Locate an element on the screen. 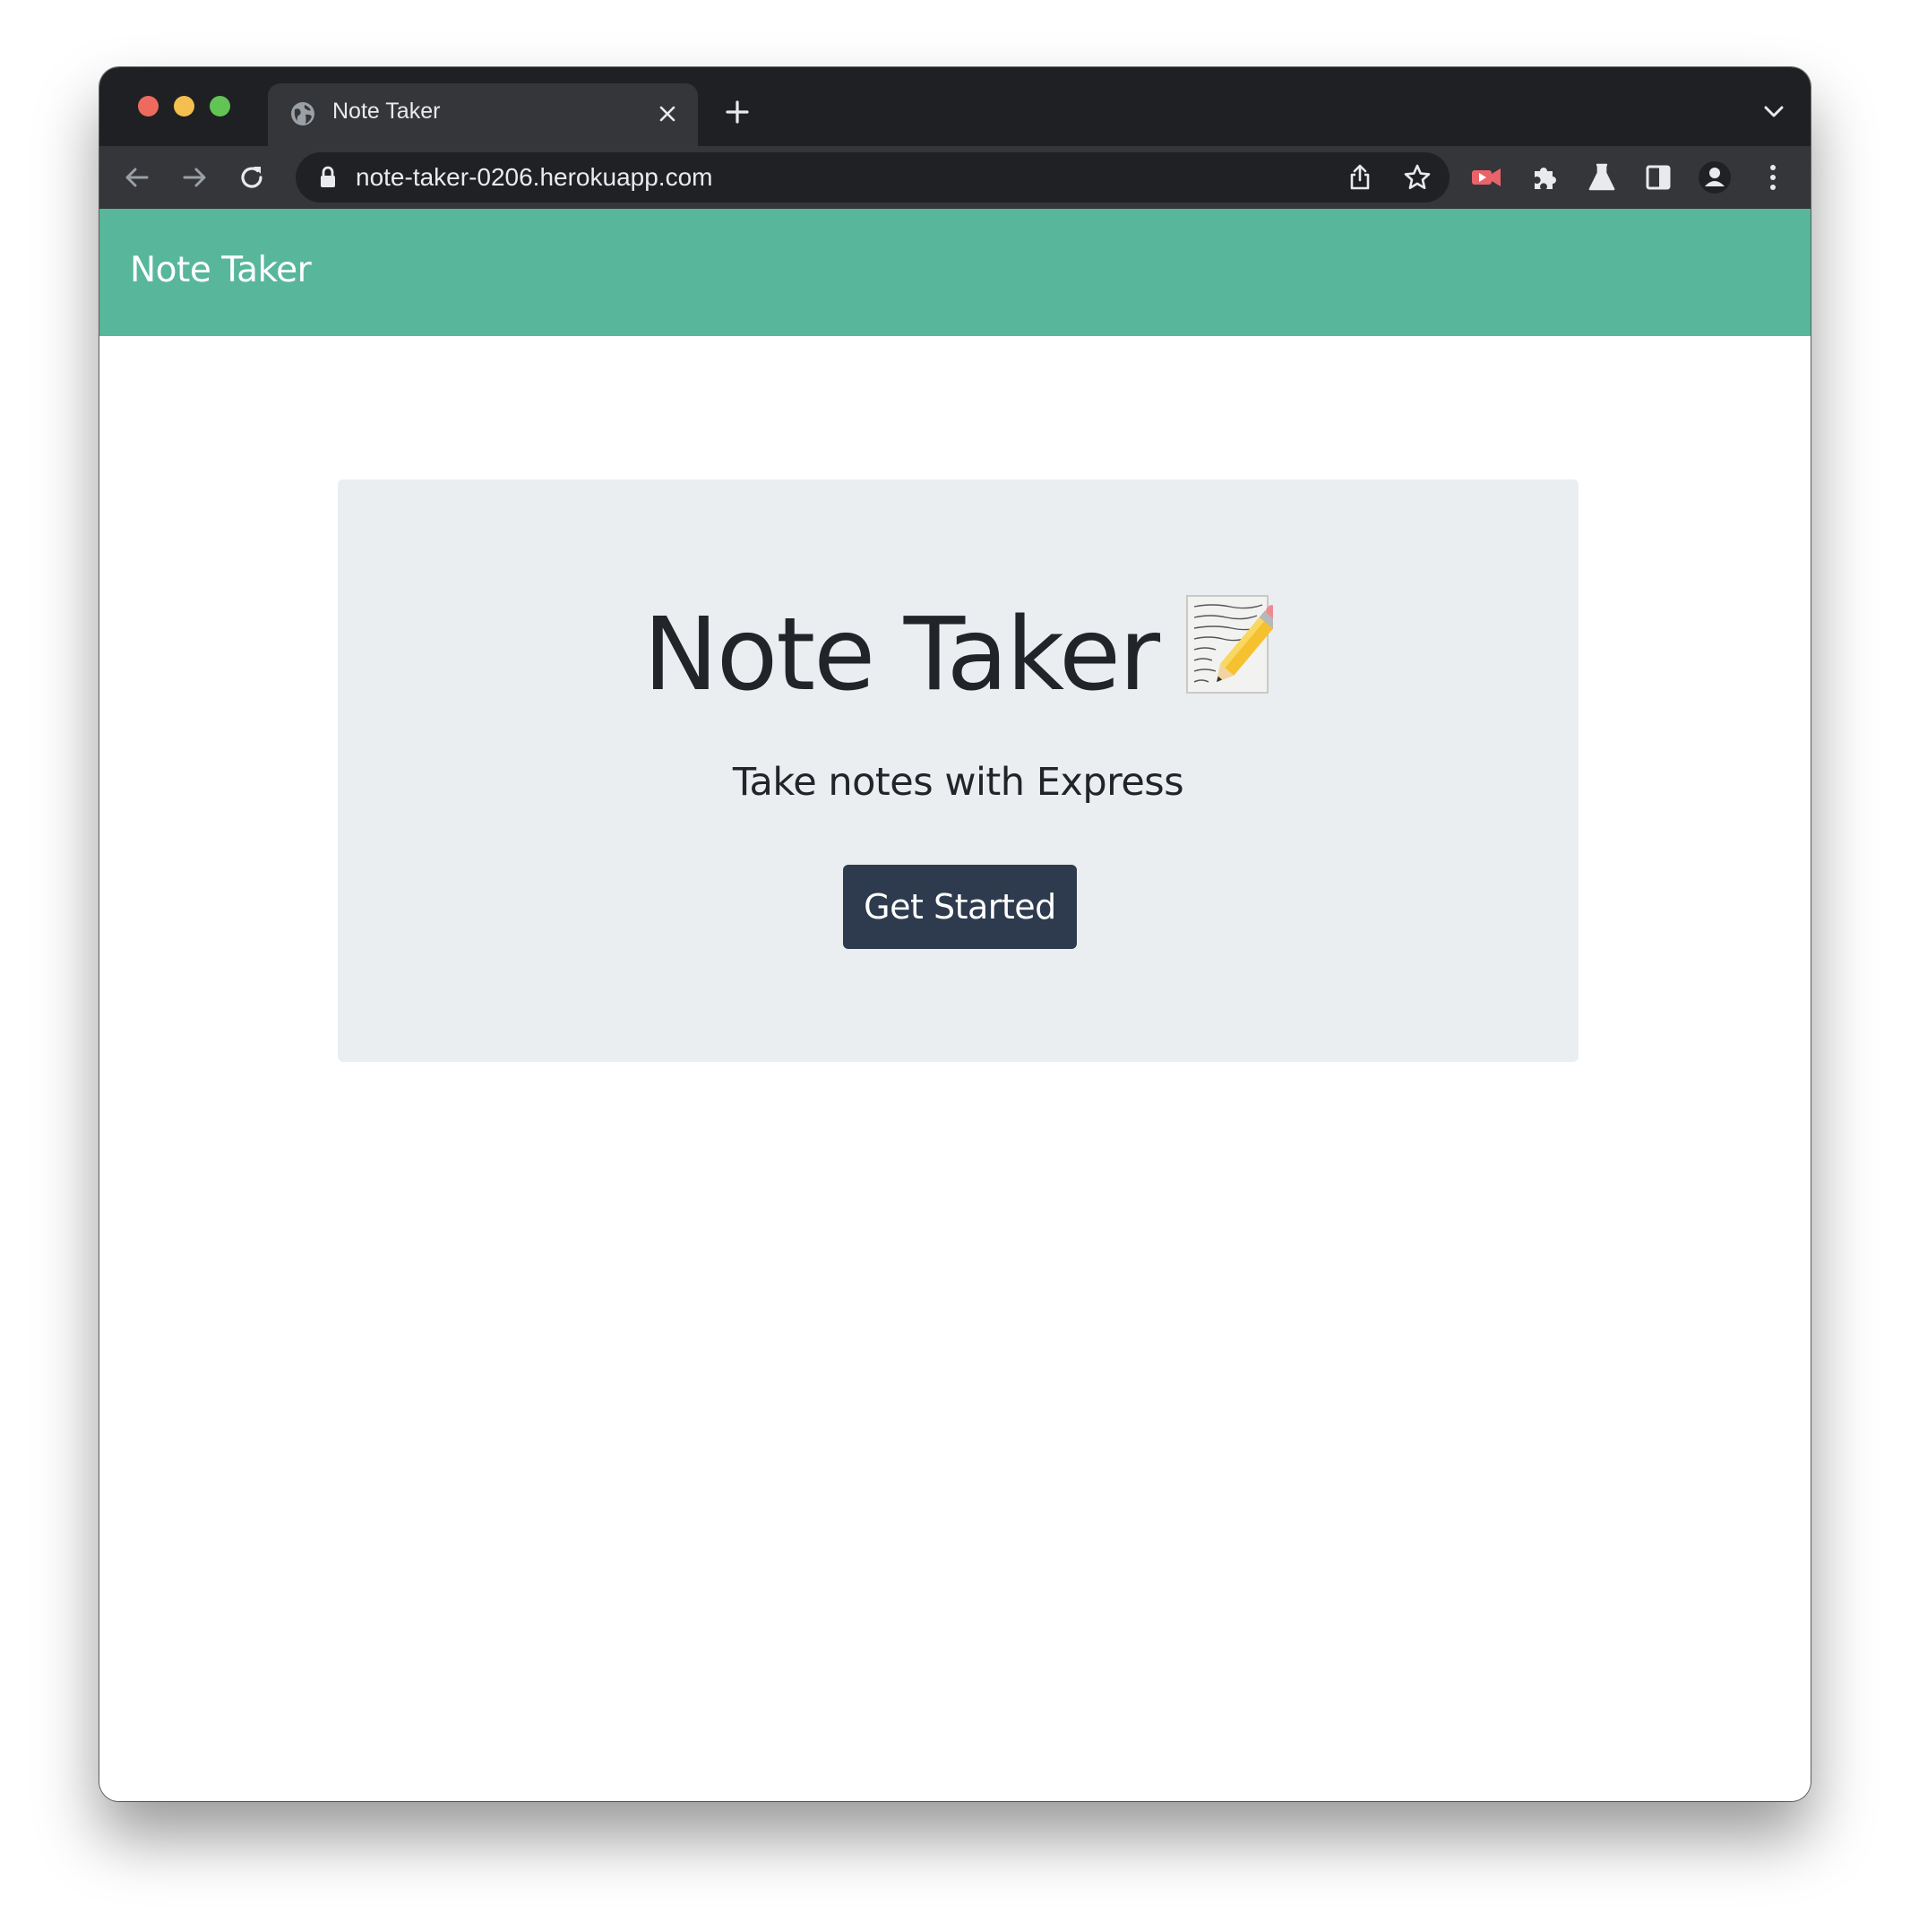 This screenshot has width=1910, height=1932. bookmark-star-icon is located at coordinates (1417, 178).